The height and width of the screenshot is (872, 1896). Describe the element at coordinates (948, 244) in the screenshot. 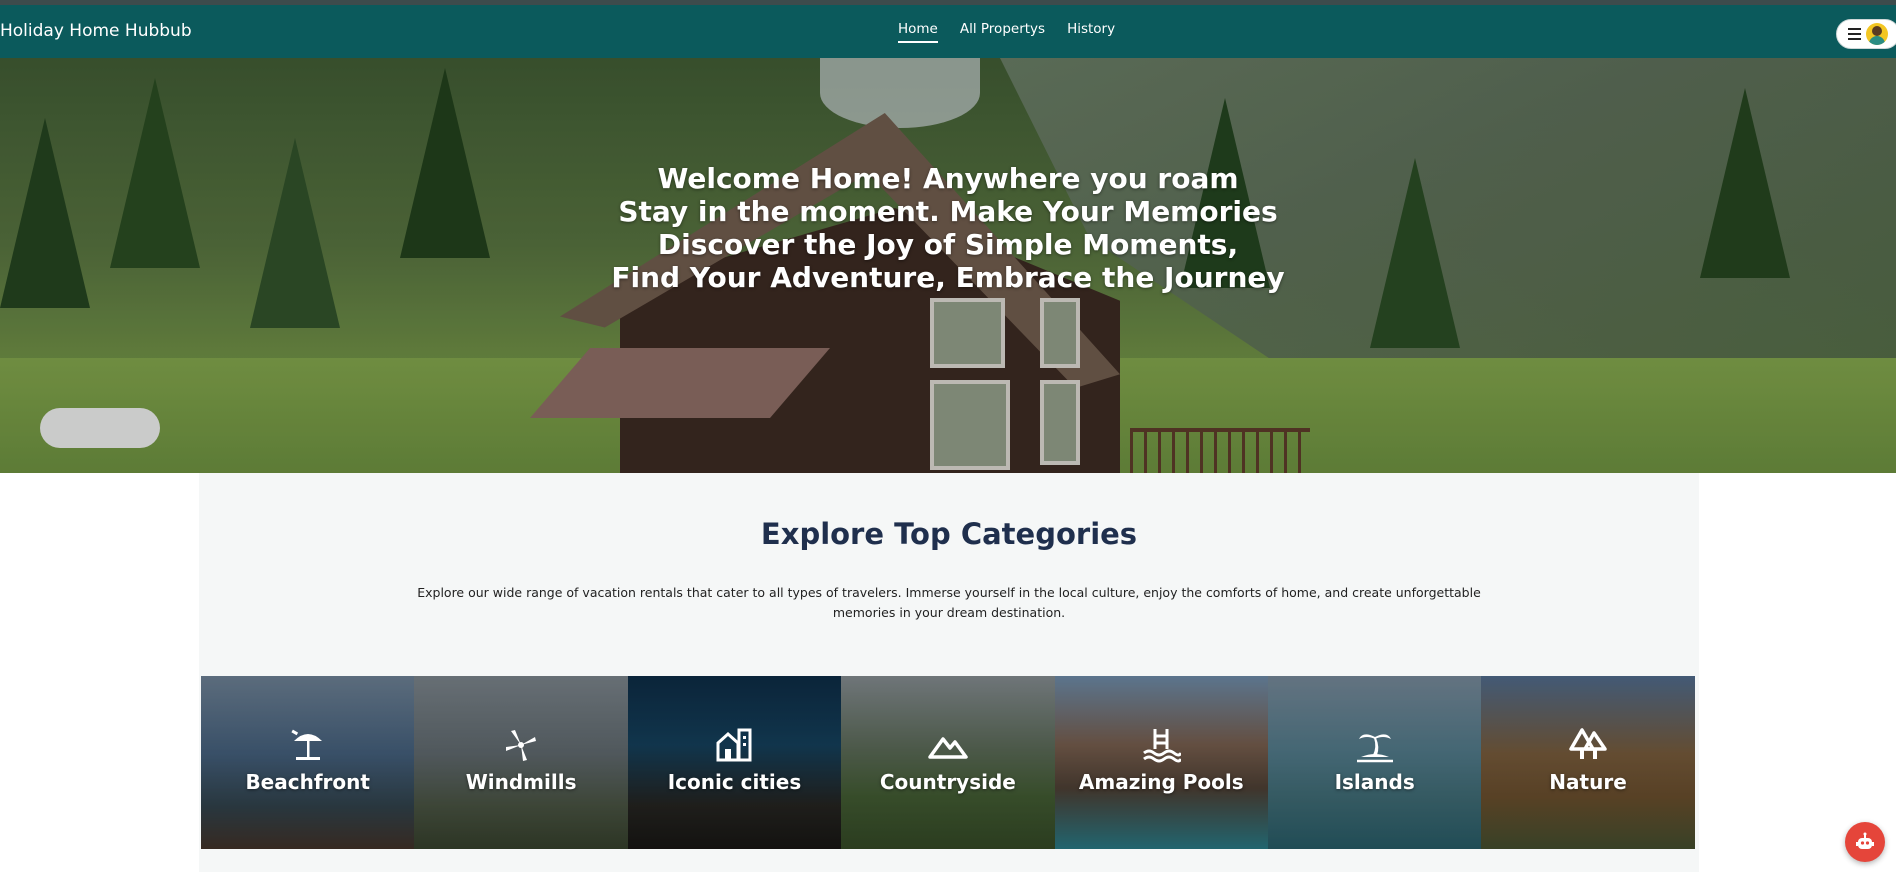

I see `hero-line: Discover the Joy of Simple Moments,` at that location.